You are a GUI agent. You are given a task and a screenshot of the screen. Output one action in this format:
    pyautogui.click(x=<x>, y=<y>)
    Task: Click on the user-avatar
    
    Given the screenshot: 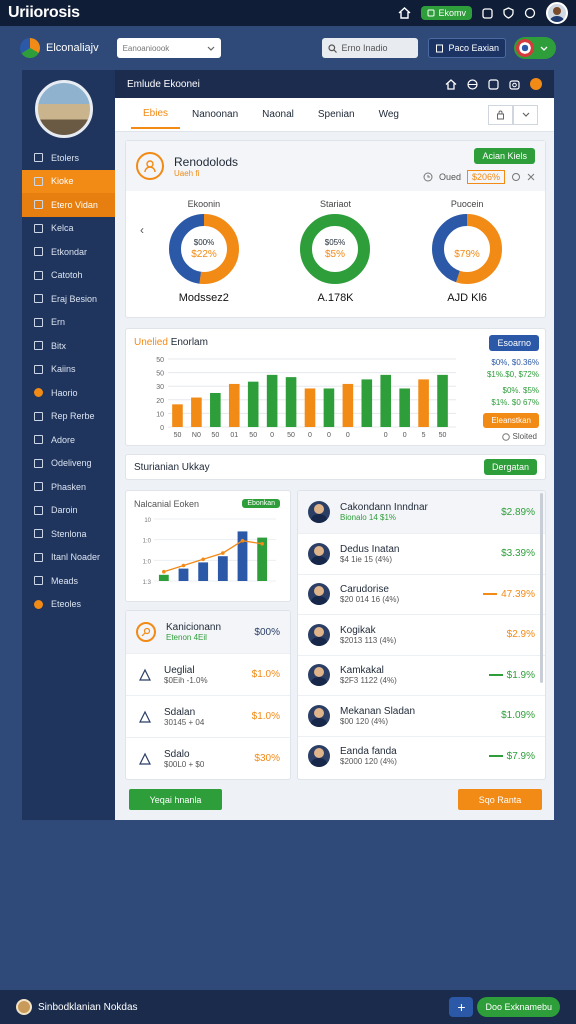 What is the action you would take?
    pyautogui.click(x=557, y=13)
    